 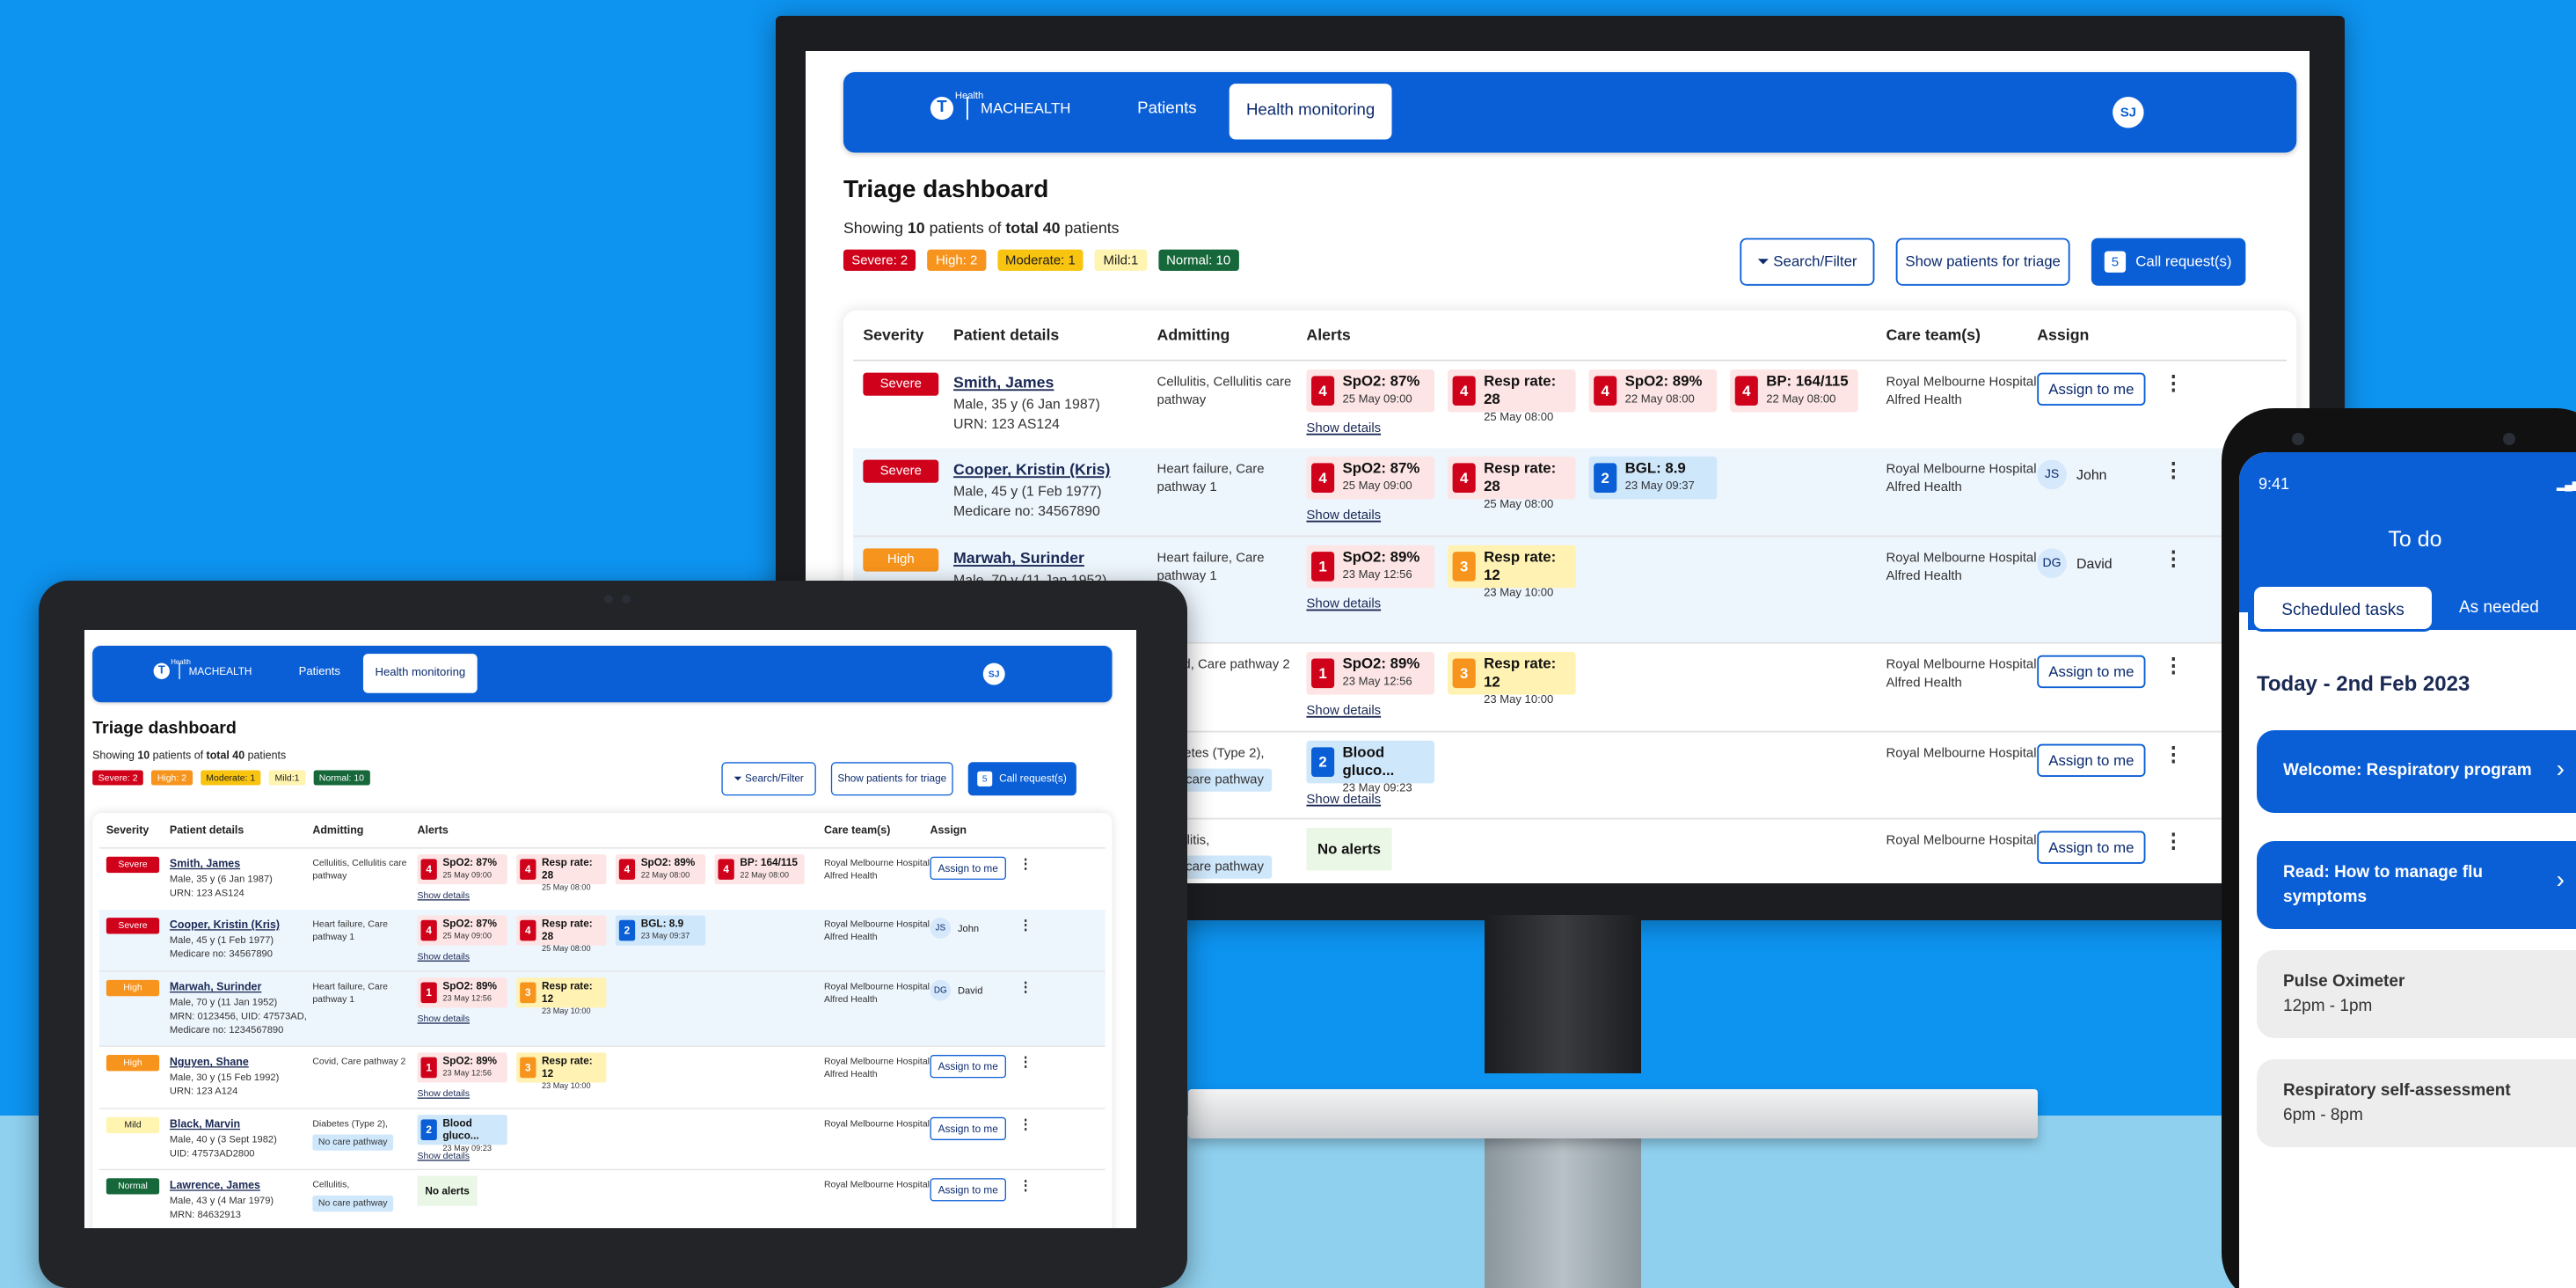 What do you see at coordinates (2415, 539) in the screenshot?
I see `phone-title: To do` at bounding box center [2415, 539].